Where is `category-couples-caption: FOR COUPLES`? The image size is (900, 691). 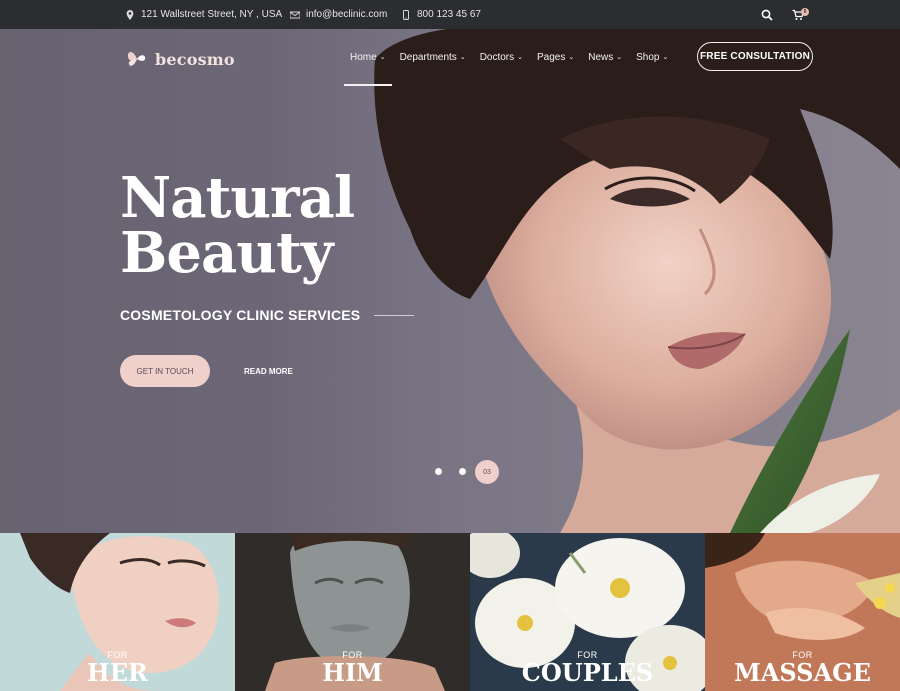
category-couples-caption: FOR COUPLES is located at coordinates (587, 668).